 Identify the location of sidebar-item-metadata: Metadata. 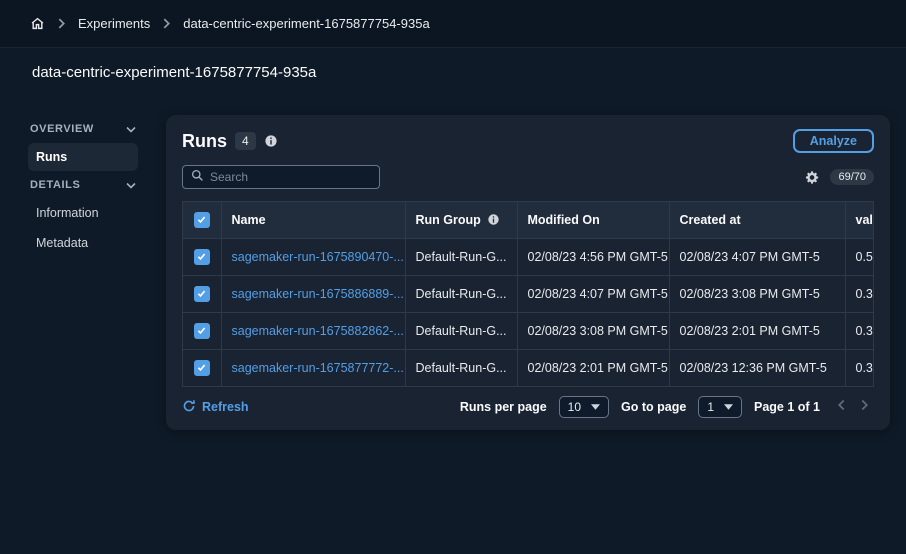
(83, 243).